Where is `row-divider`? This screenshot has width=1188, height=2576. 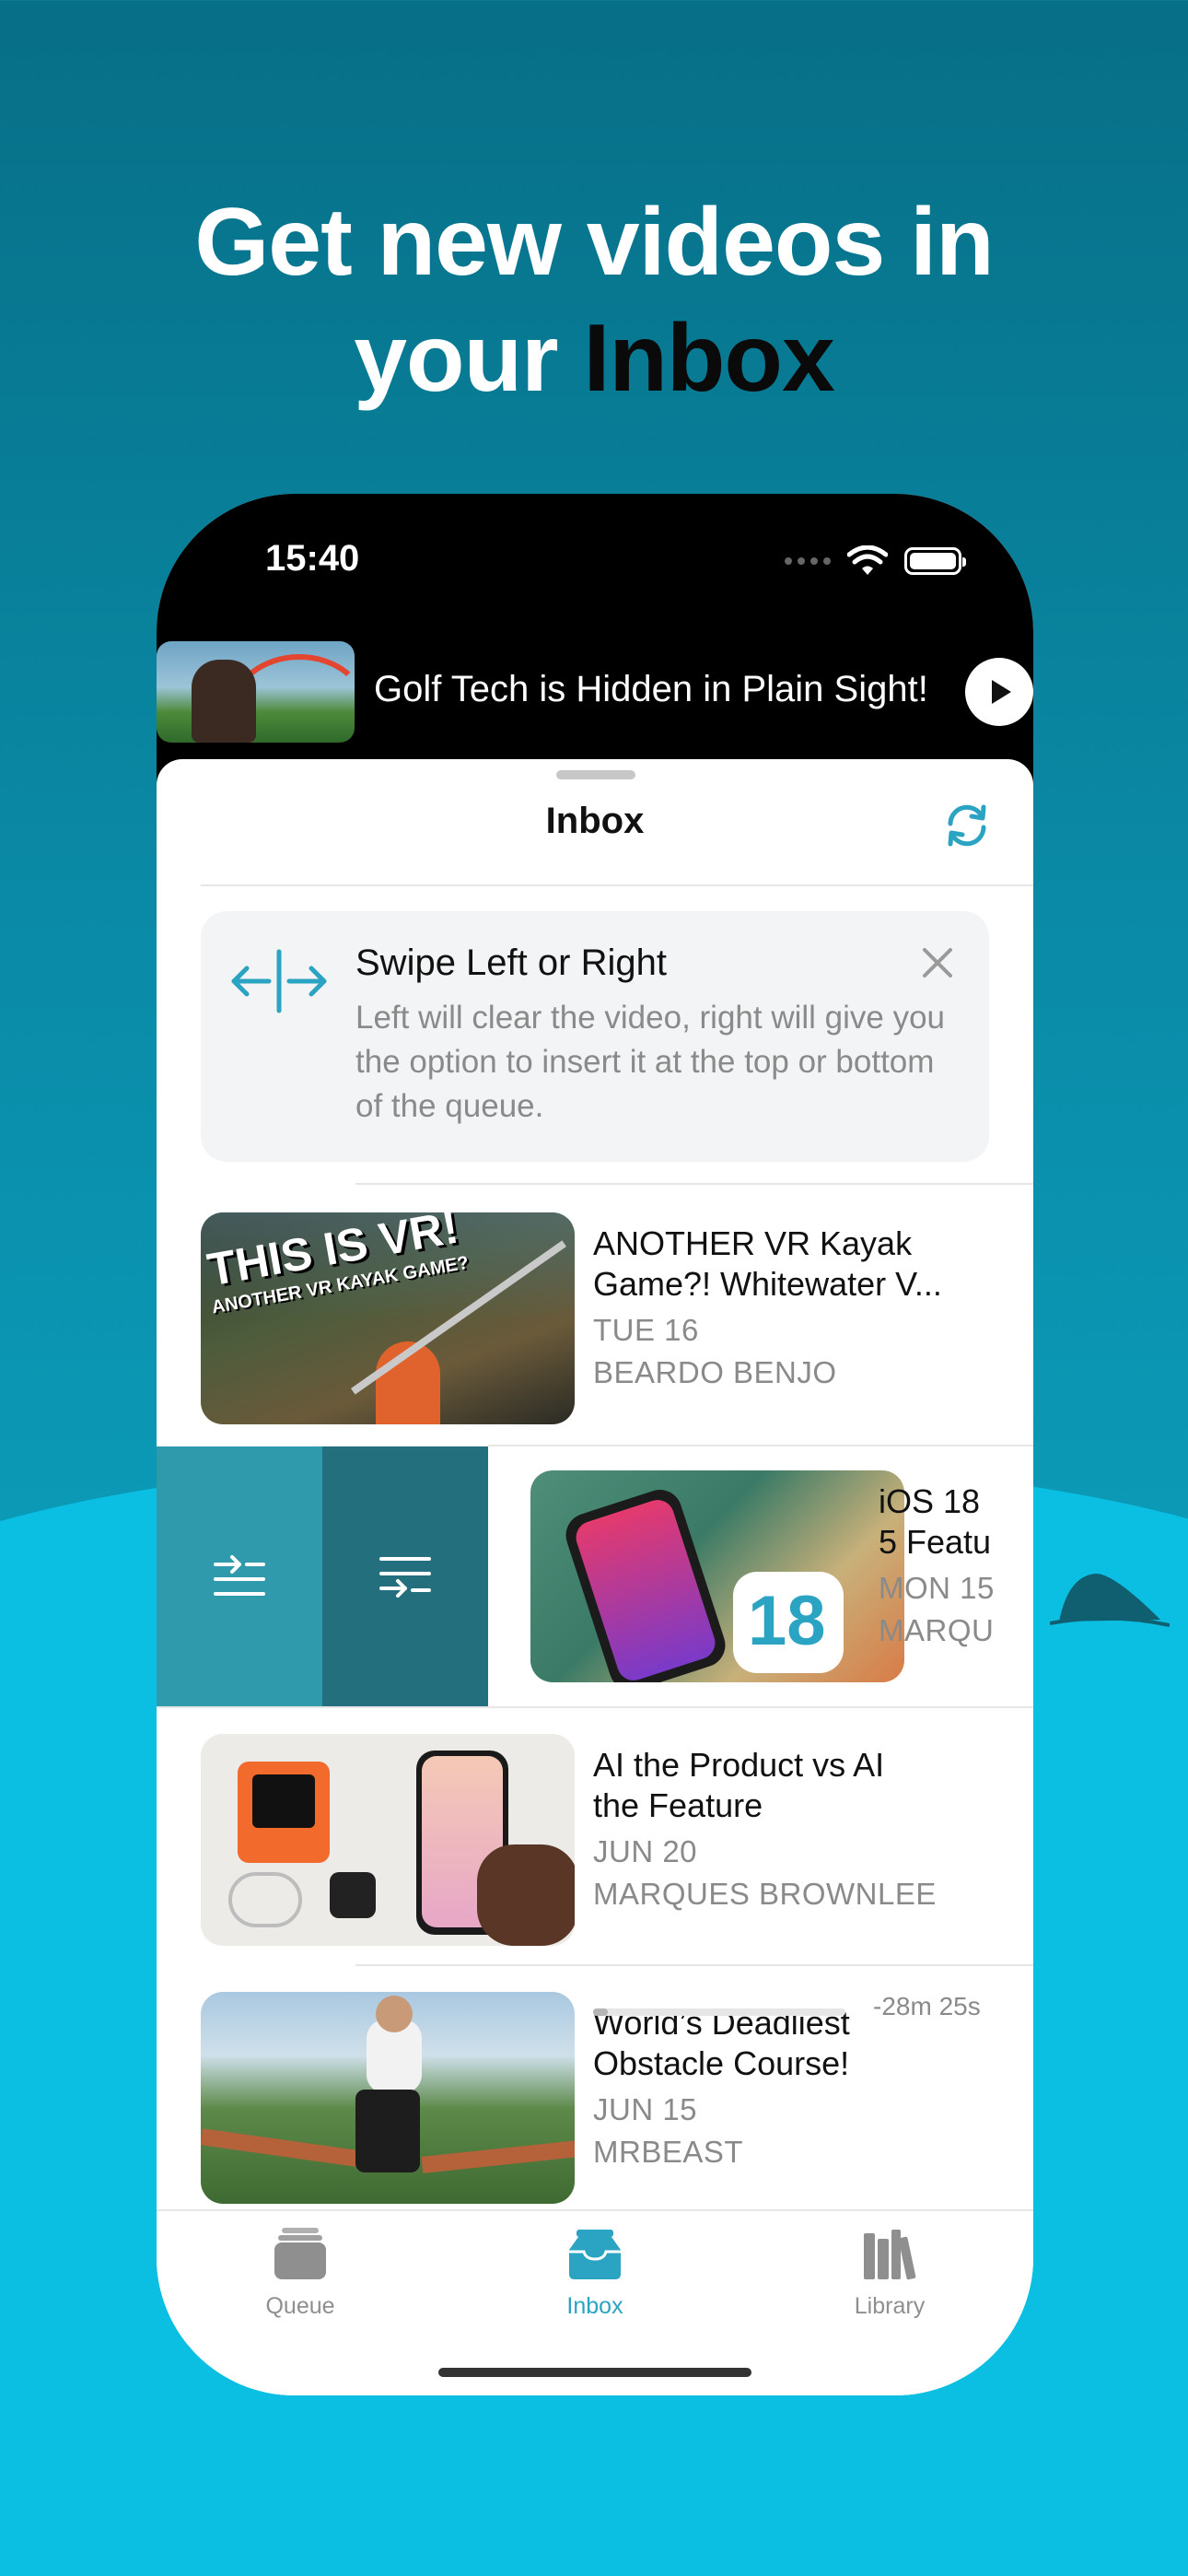 row-divider is located at coordinates (694, 1184).